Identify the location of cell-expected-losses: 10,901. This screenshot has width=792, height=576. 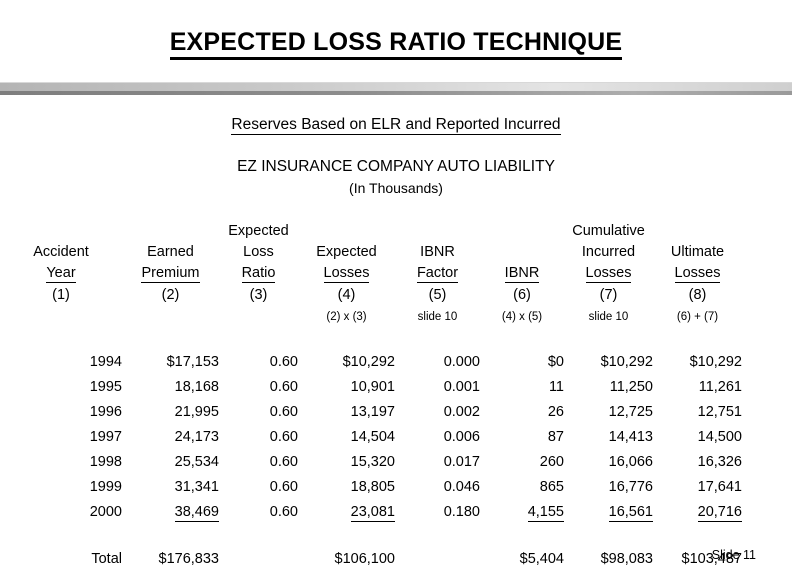
(372, 387).